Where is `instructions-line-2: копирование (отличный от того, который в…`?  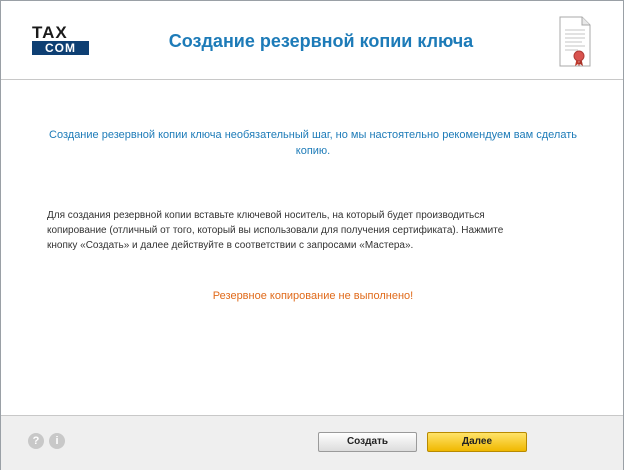
instructions-line-2: копирование (отличный от того, который в… is located at coordinates (275, 230).